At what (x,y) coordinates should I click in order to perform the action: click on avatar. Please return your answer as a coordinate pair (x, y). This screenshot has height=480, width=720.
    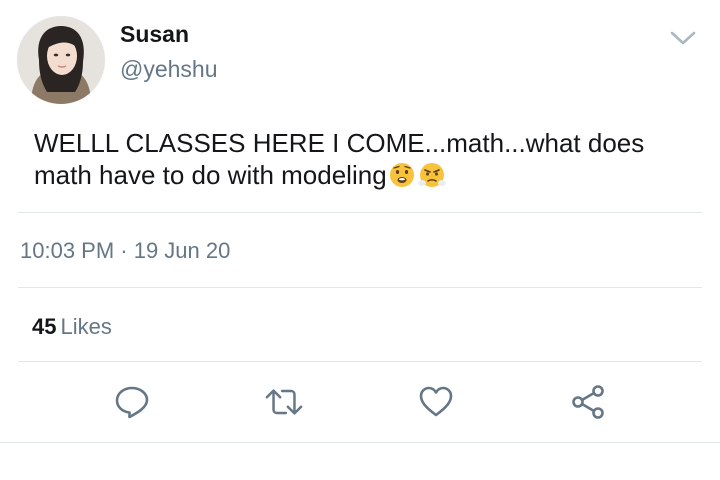
    Looking at the image, I should click on (61, 60).